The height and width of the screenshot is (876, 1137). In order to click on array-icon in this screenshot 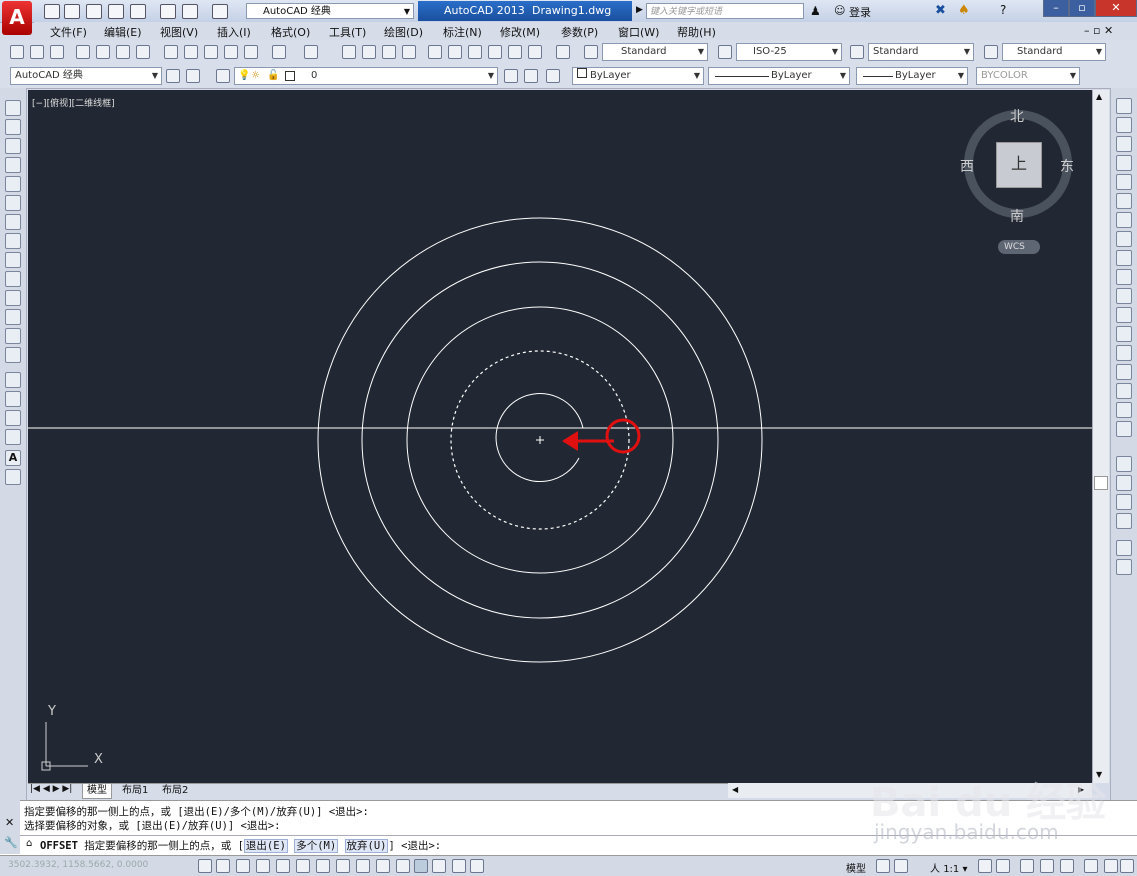, I will do `click(1124, 182)`.